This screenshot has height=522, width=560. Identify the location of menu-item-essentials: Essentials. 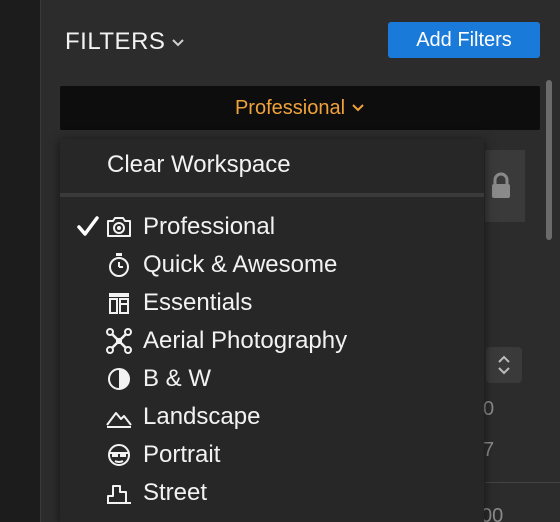
(272, 303).